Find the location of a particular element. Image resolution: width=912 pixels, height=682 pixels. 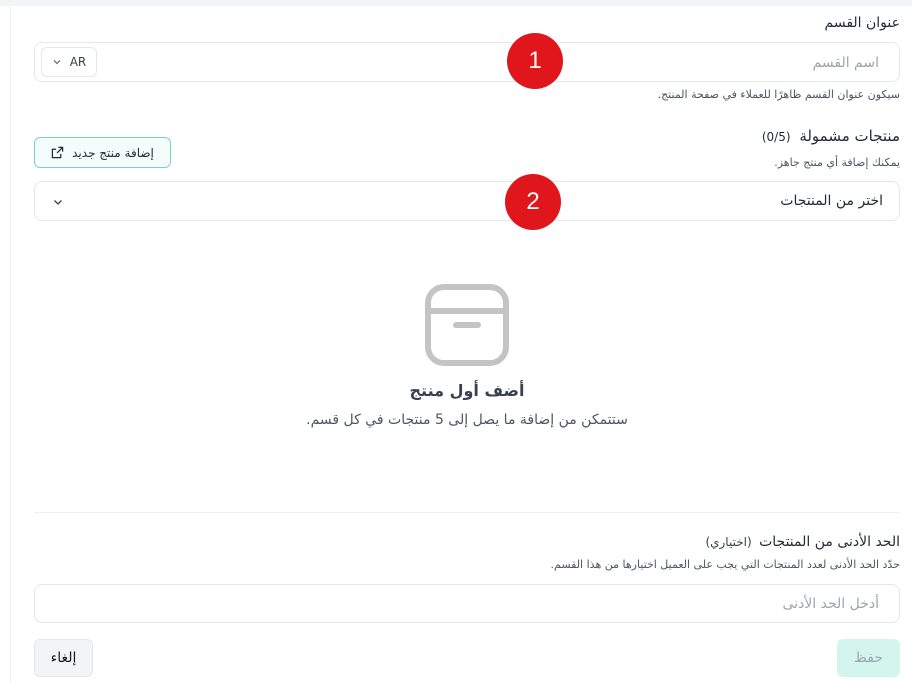

annotation-marker-2: 2 is located at coordinates (533, 202).